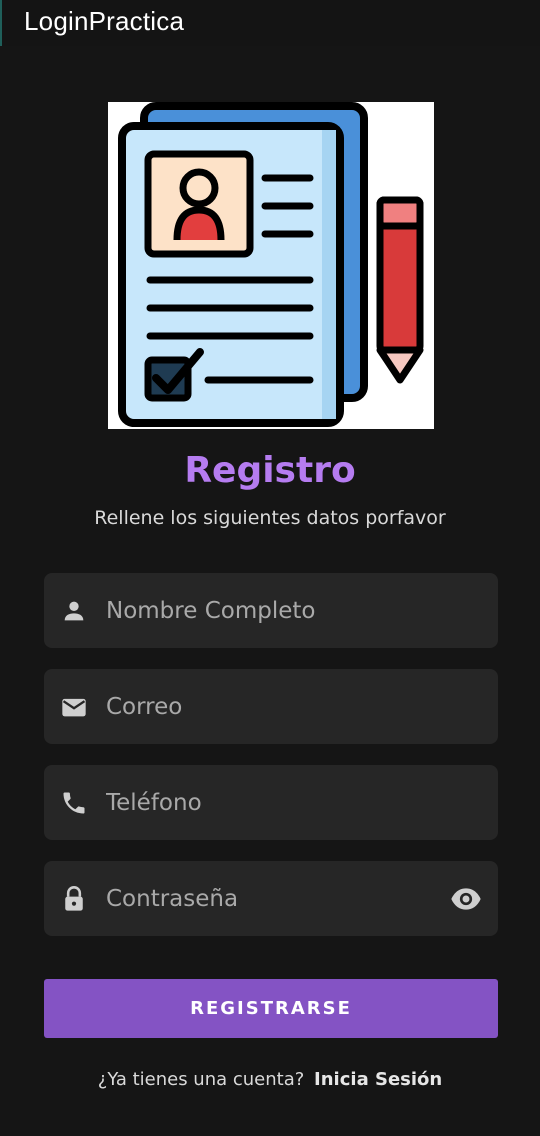 This screenshot has width=540, height=1136. Describe the element at coordinates (270, 23) in the screenshot. I see `app-bar: LoginPractica` at that location.